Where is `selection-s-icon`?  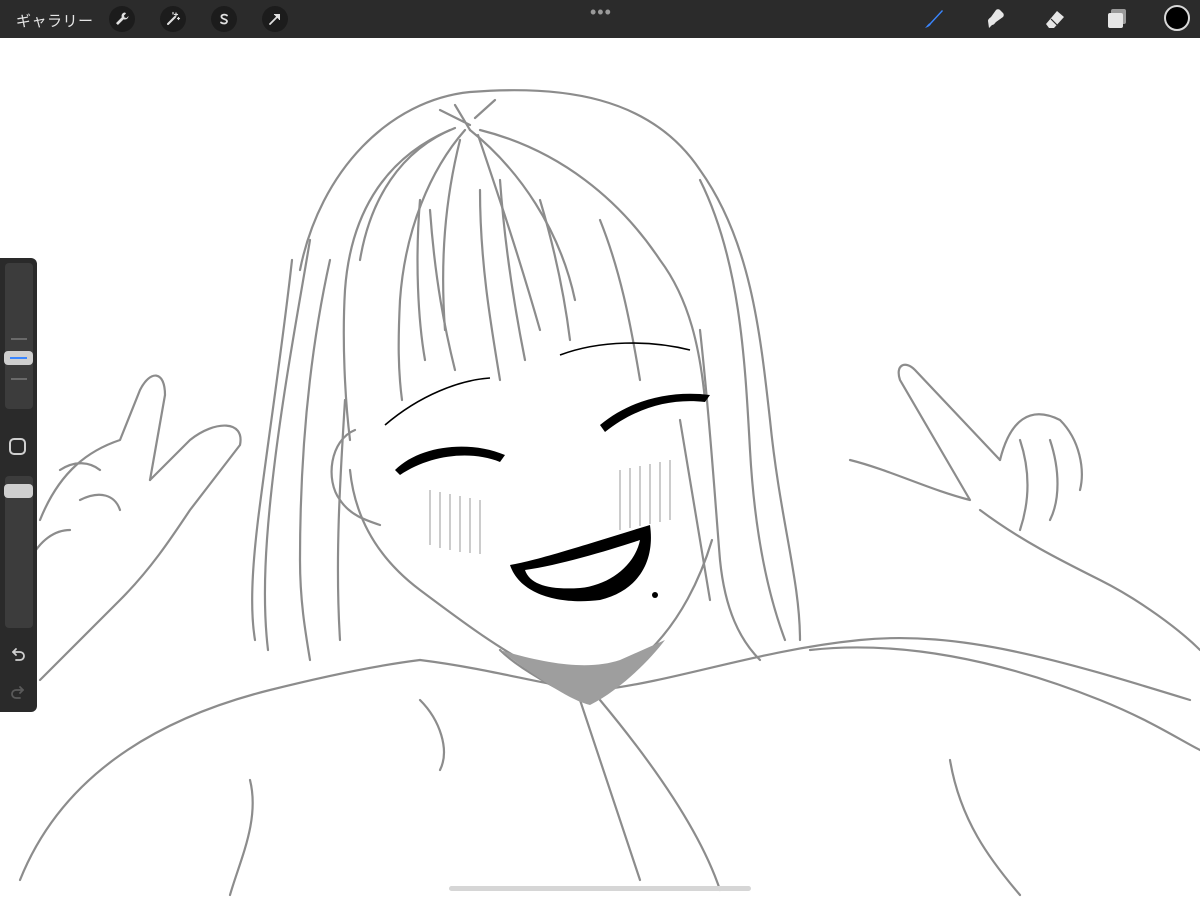
selection-s-icon is located at coordinates (224, 19).